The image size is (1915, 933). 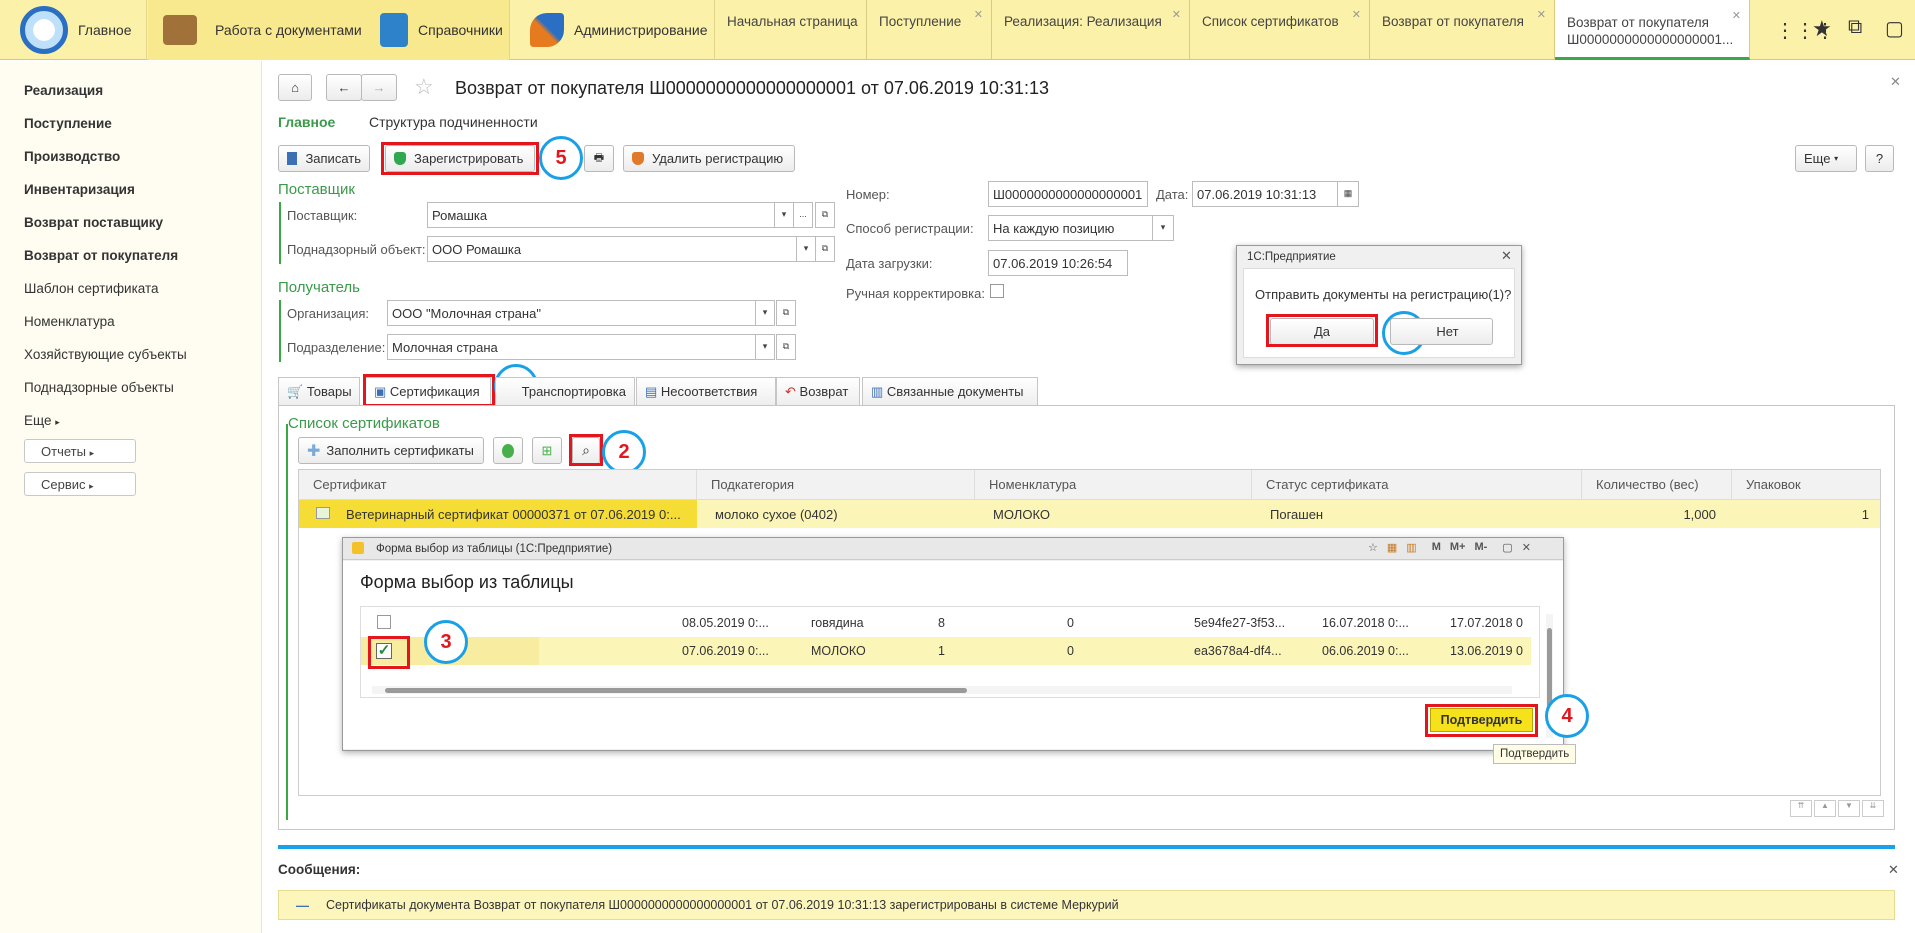 I want to click on open-tab-receipt: Поступление ✕, so click(x=929, y=30).